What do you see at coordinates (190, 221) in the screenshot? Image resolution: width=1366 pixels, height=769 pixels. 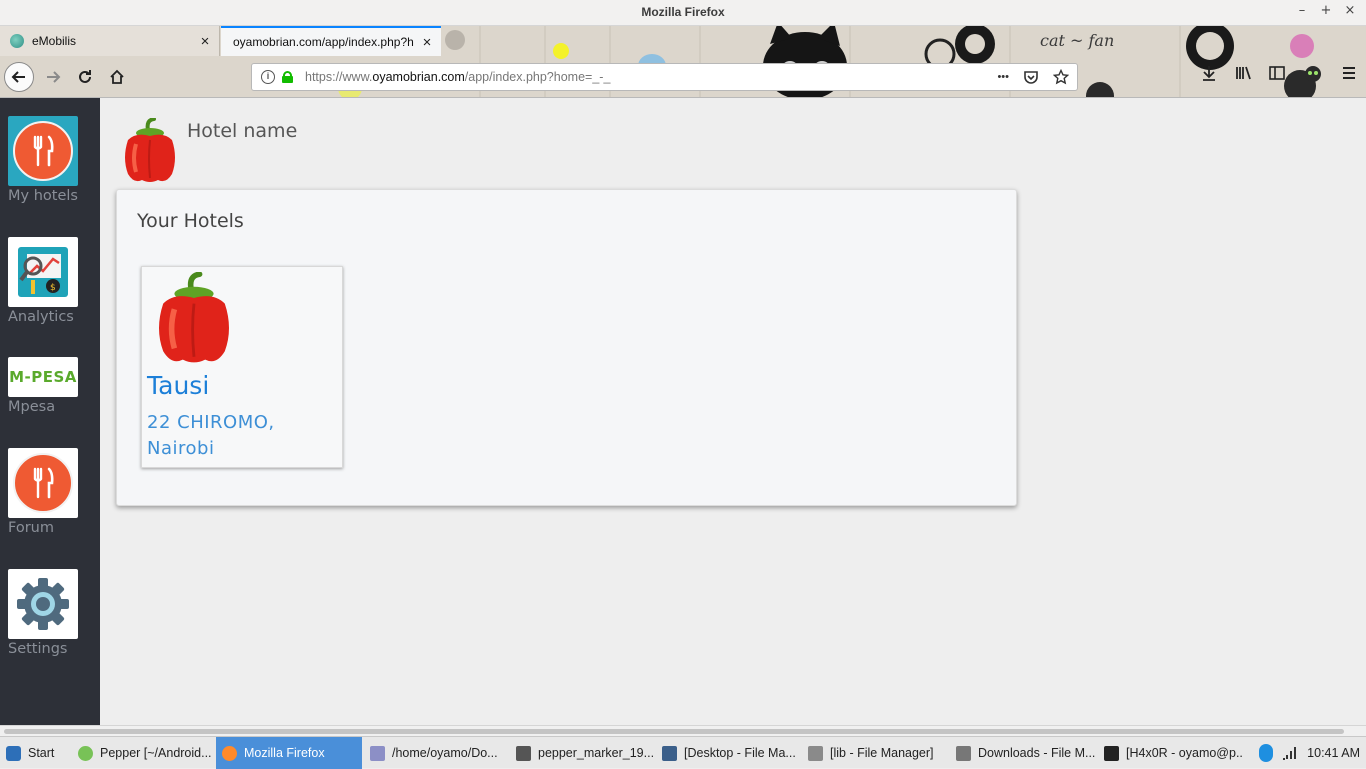 I see `panel-title: Your Hotels` at bounding box center [190, 221].